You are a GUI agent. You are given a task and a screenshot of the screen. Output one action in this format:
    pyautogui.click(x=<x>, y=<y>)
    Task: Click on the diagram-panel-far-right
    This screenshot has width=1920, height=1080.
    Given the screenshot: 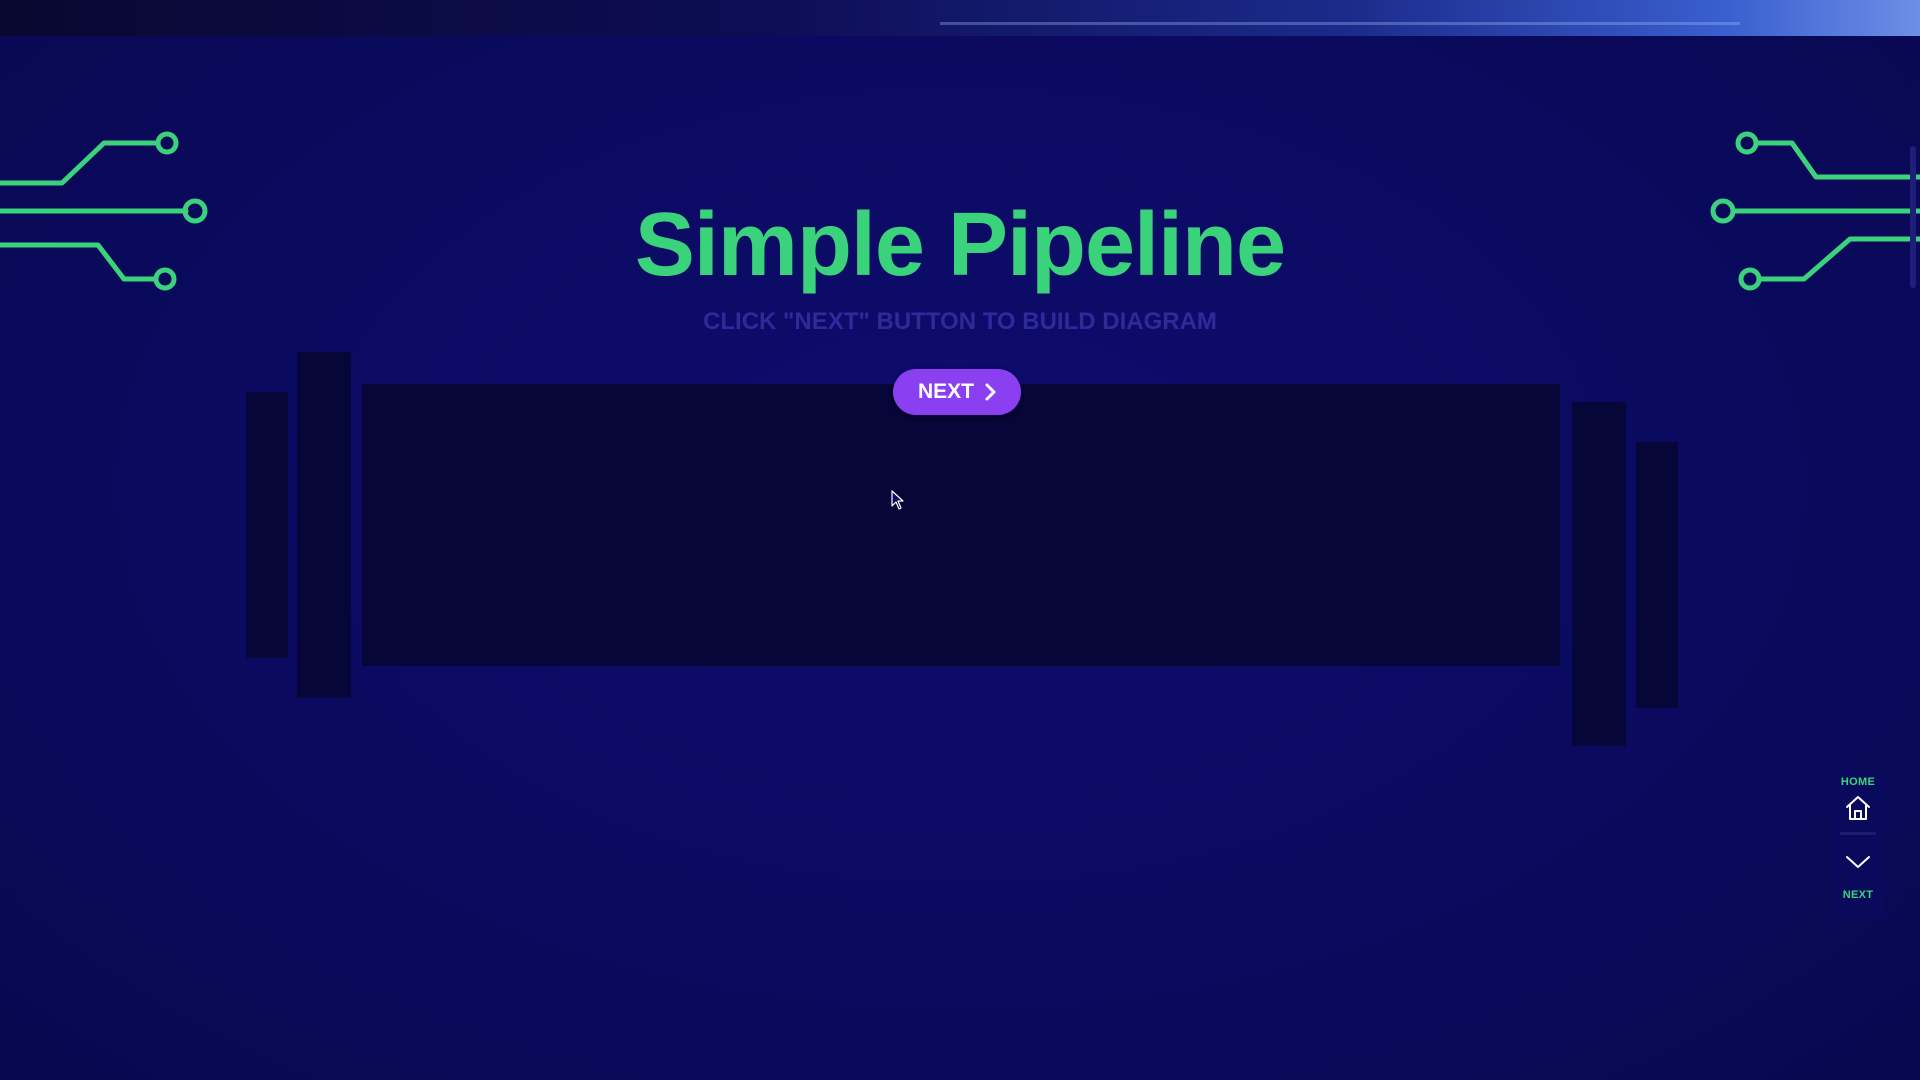 What is the action you would take?
    pyautogui.click(x=1657, y=575)
    